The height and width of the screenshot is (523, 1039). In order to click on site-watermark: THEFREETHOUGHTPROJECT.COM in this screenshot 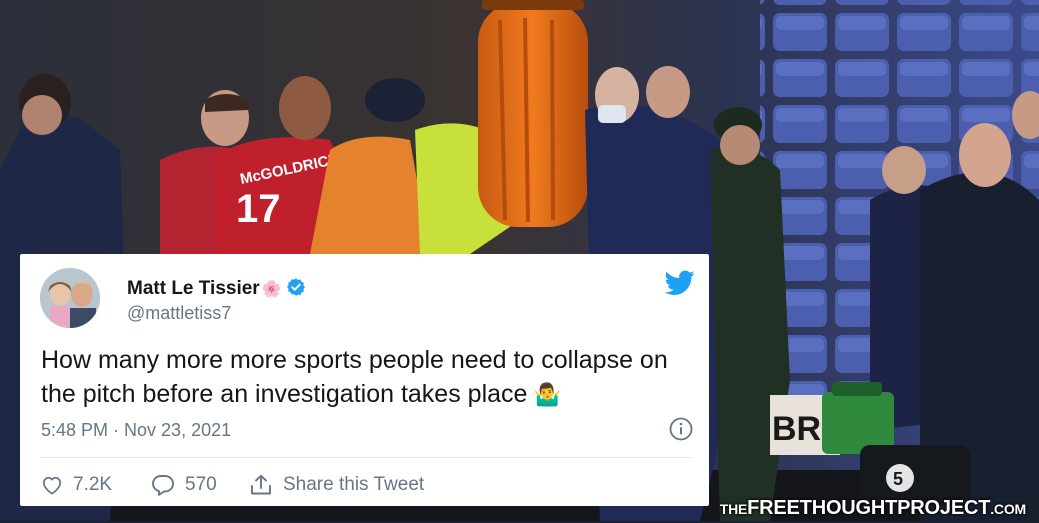, I will do `click(873, 508)`.